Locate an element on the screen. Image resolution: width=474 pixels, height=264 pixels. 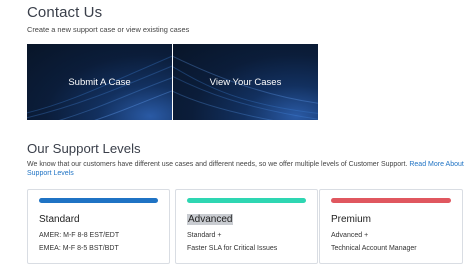
card-line: AMER: M-F 8-8 EST/EDT is located at coordinates (79, 235).